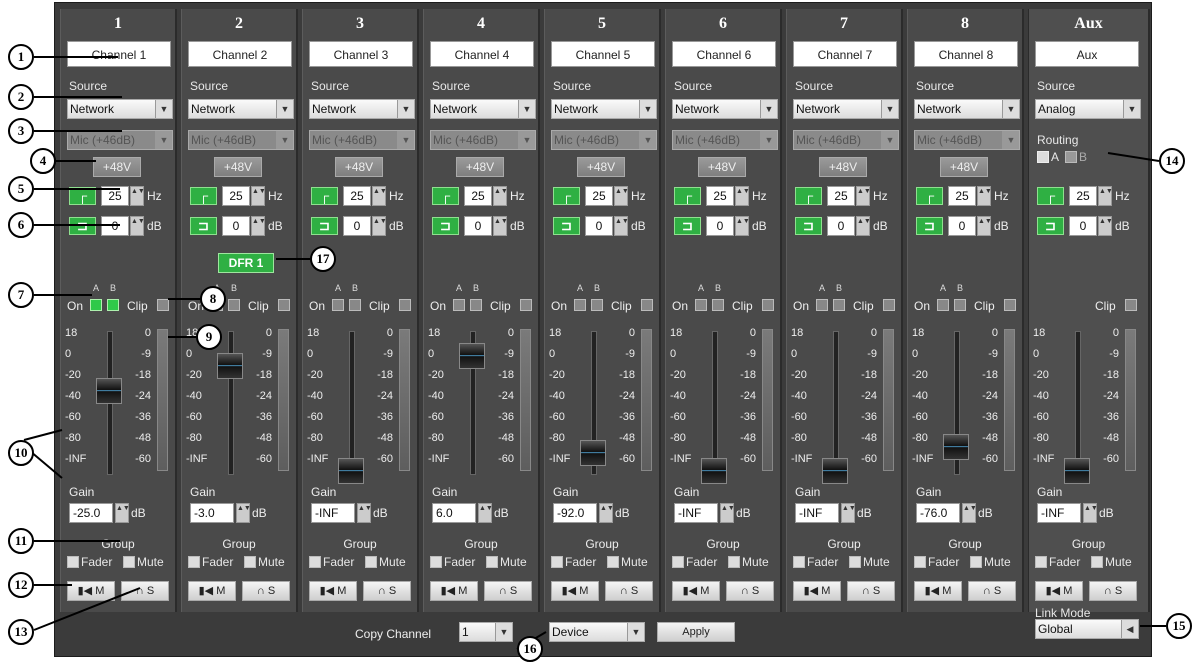 This screenshot has width=1198, height=662. Describe the element at coordinates (530, 649) in the screenshot. I see `callout-marker: 16` at that location.